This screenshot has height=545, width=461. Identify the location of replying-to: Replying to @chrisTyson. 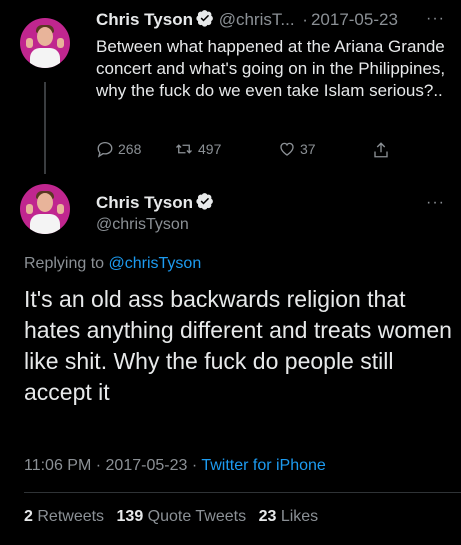
(112, 264).